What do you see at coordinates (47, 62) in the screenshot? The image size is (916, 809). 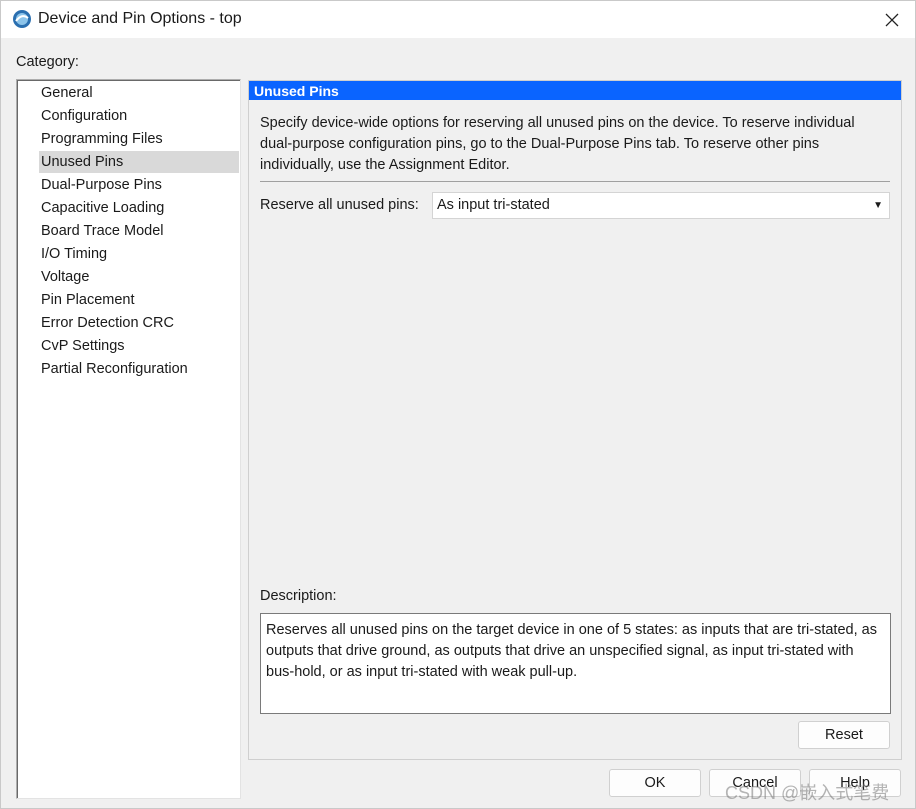 I see `category-label: Category:` at bounding box center [47, 62].